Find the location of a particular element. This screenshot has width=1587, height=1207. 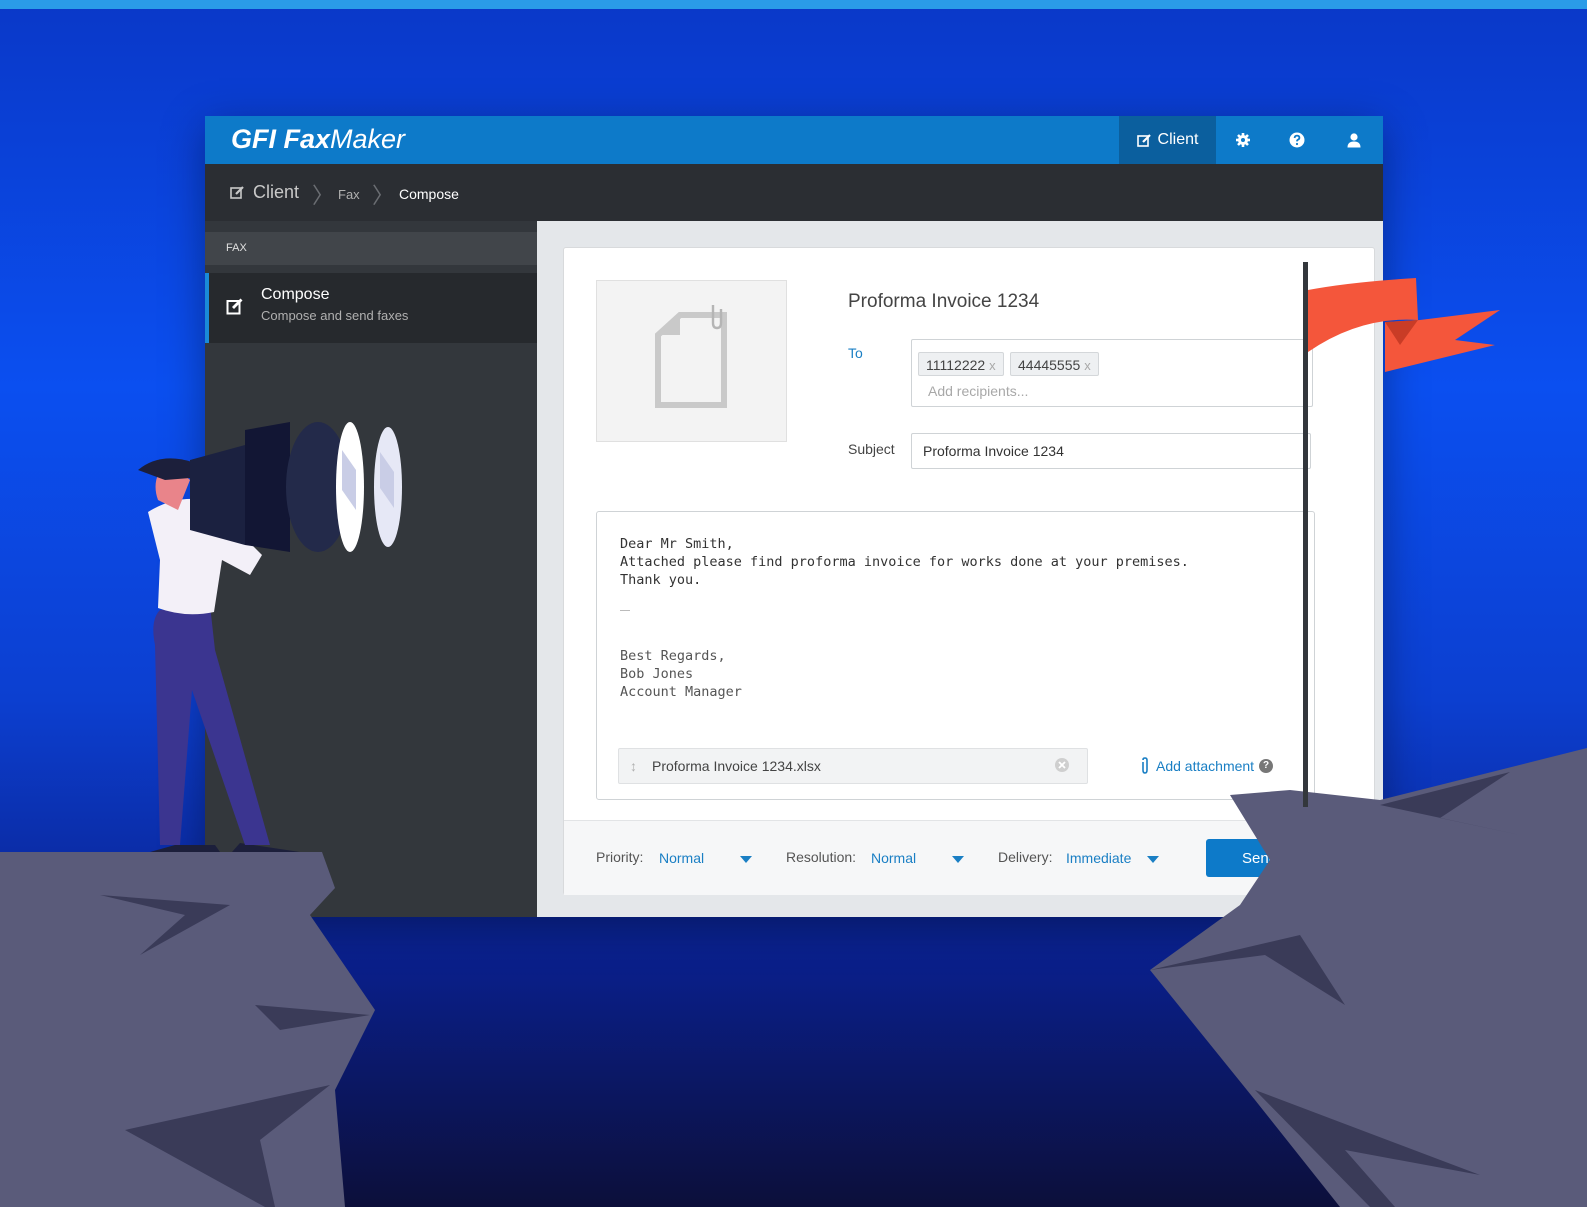

right-cliff-rock is located at coordinates (1368, 977).